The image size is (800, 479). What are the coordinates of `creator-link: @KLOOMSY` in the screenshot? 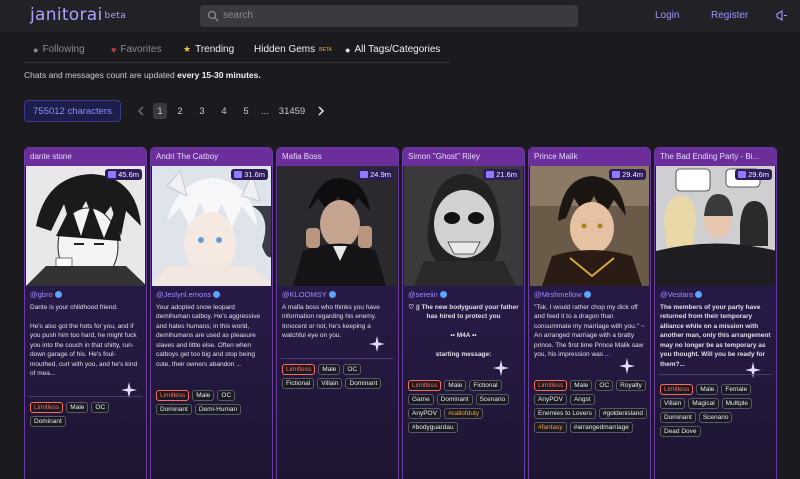 It's located at (337, 294).